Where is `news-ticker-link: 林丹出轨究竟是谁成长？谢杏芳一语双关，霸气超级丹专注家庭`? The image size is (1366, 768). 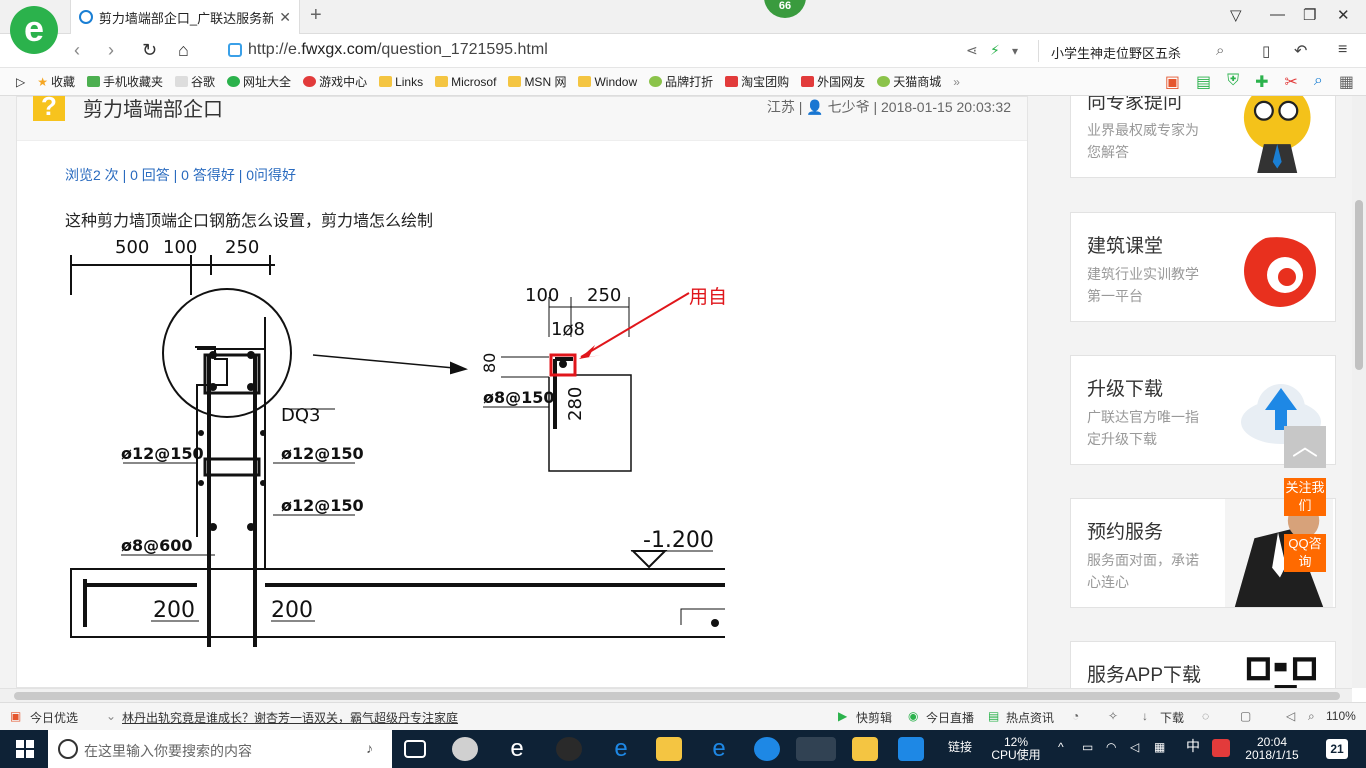
news-ticker-link: 林丹出轨究竟是谁成长？谢杏芳一语双关，霸气超级丹专注家庭 is located at coordinates (290, 717).